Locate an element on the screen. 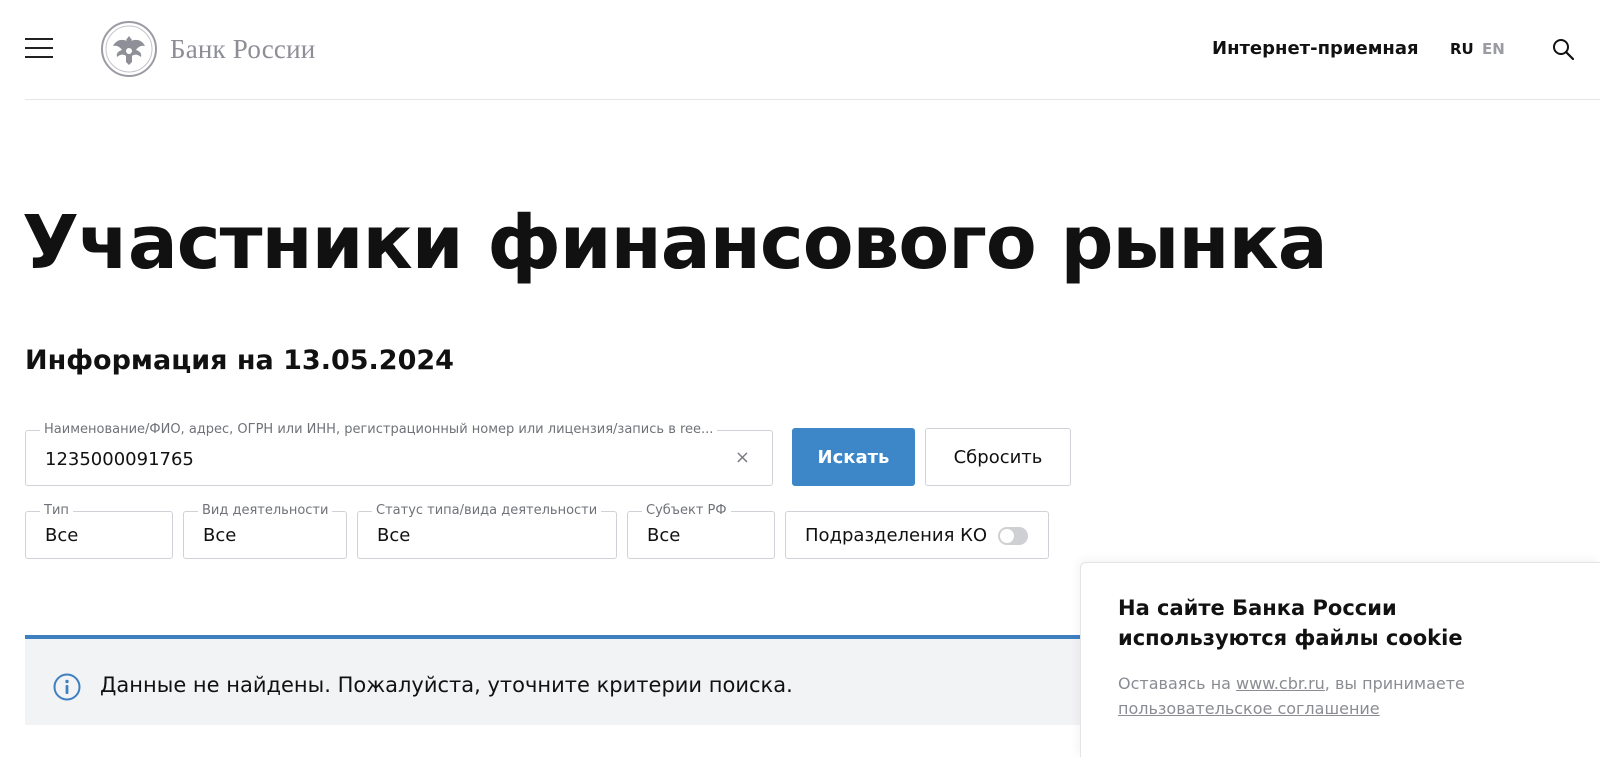  info-icon is located at coordinates (67, 687).